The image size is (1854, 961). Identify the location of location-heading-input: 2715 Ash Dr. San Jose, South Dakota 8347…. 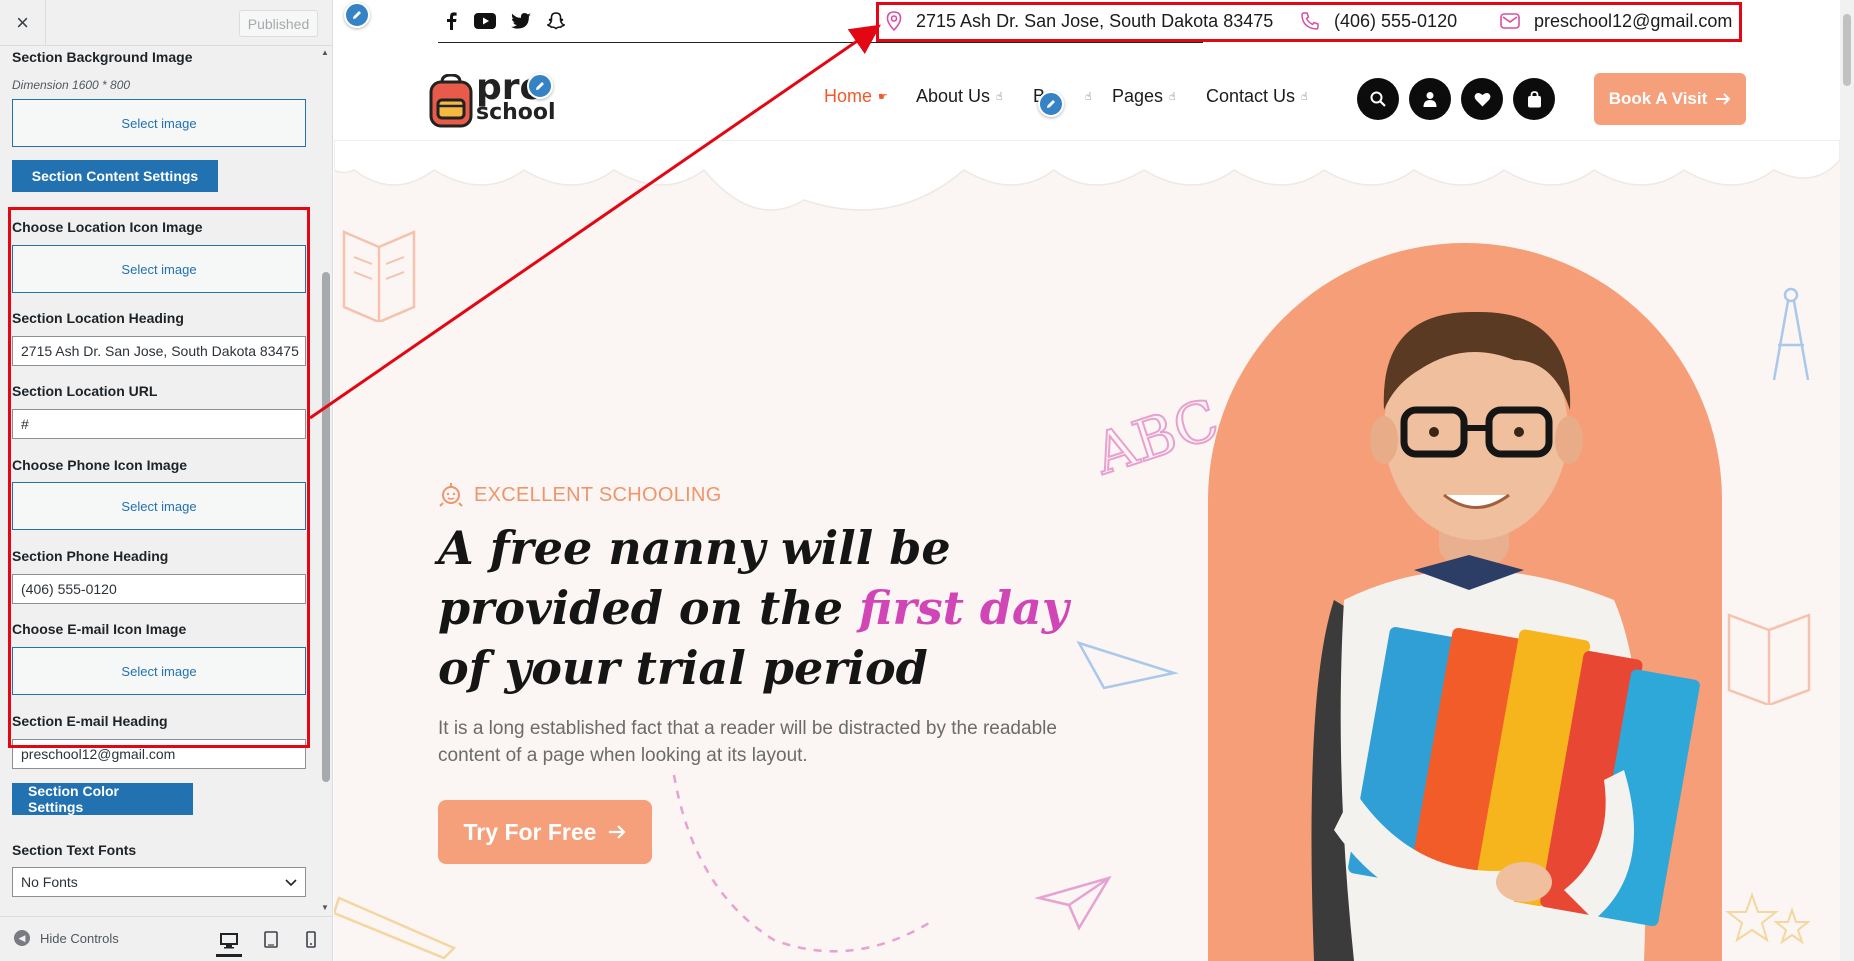
(159, 351).